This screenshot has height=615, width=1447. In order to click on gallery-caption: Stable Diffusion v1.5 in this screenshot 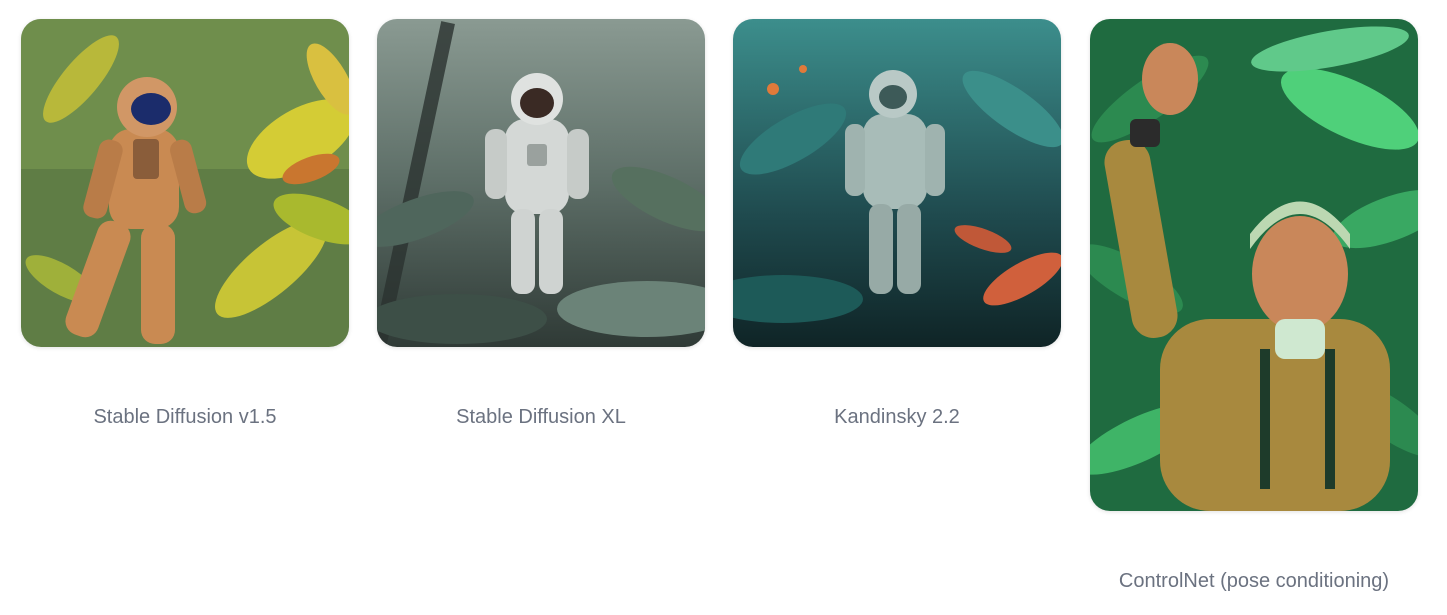, I will do `click(185, 417)`.